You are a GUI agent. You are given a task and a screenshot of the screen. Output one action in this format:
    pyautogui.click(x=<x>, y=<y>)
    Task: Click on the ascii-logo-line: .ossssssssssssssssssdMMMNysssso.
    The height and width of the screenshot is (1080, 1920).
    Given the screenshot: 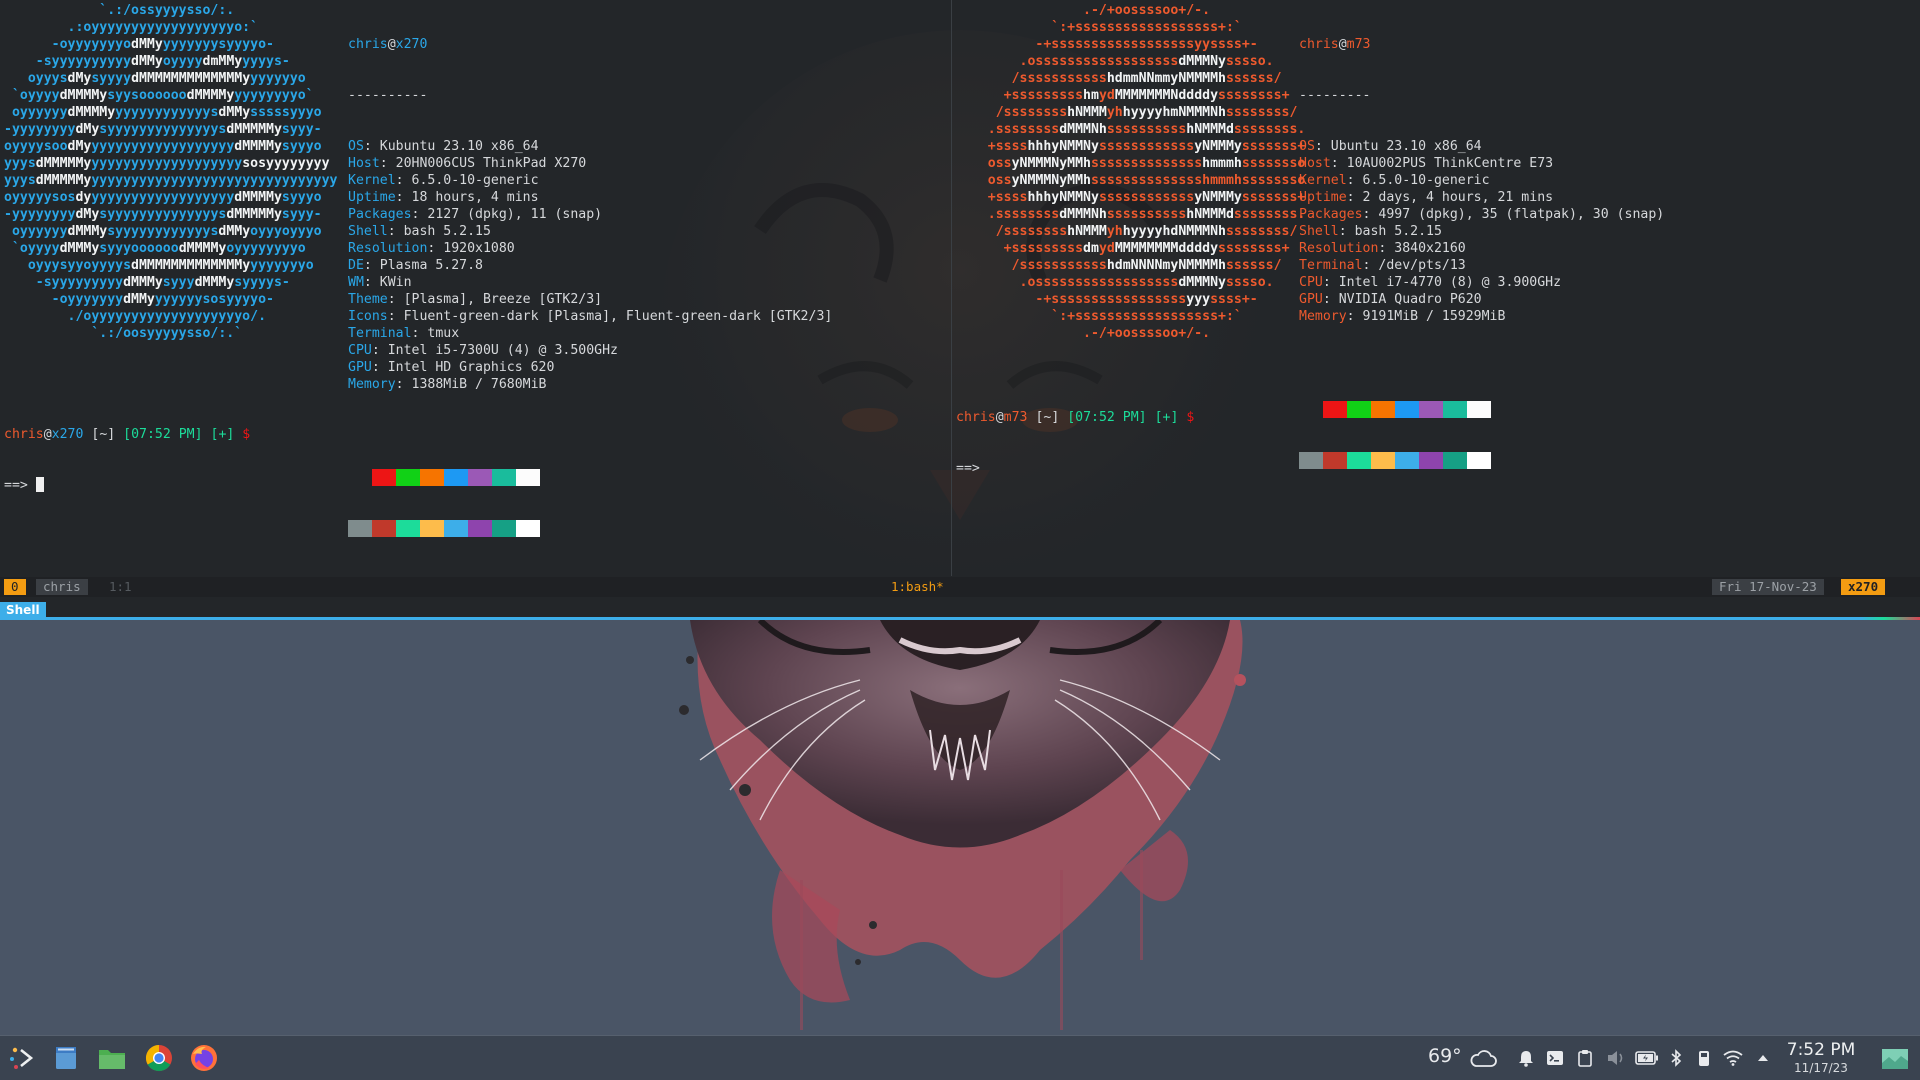 What is the action you would take?
    pyautogui.click(x=1115, y=282)
    